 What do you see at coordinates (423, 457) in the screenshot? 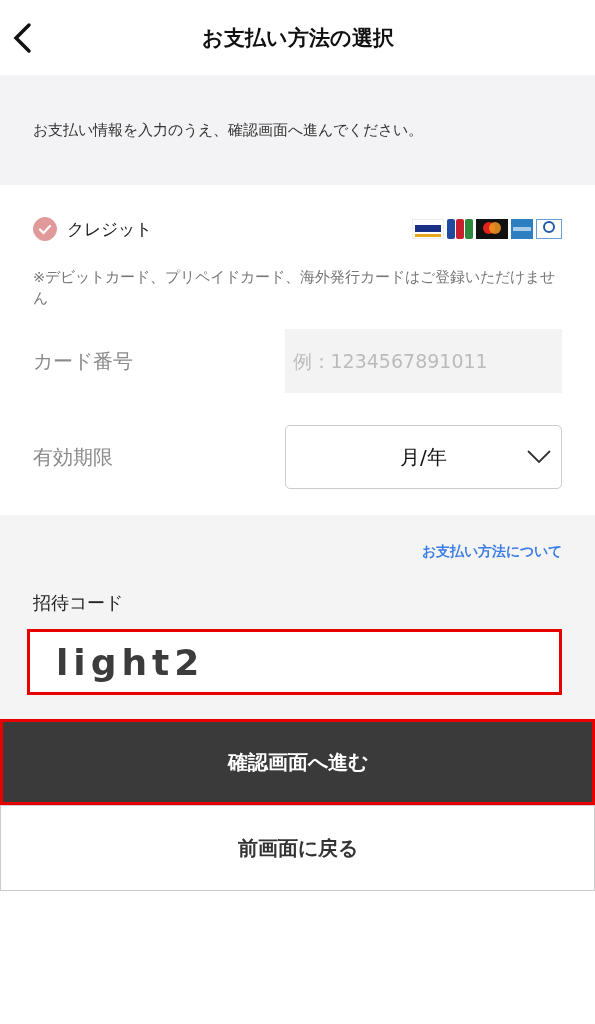
I see `expiry-select: 月/年` at bounding box center [423, 457].